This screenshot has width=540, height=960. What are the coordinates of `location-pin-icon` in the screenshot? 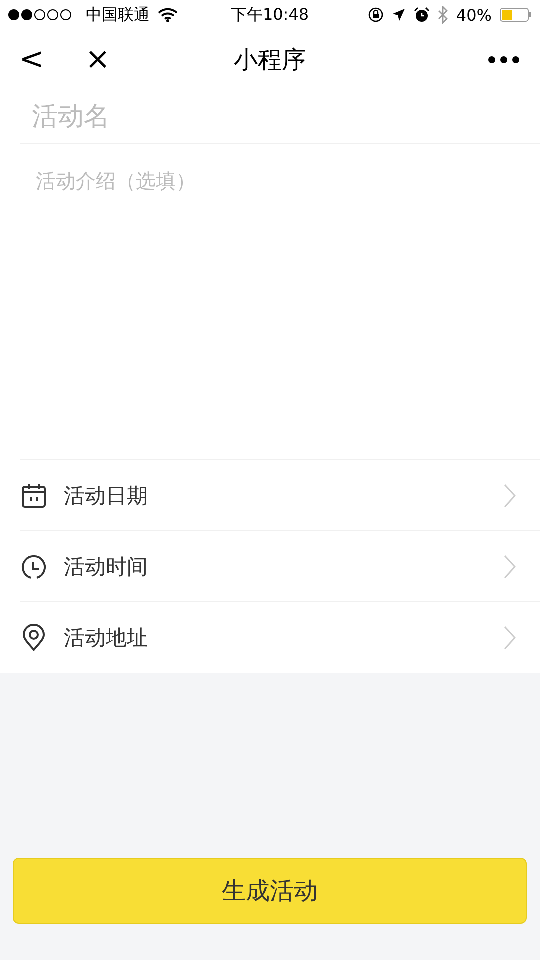 It's located at (34, 638).